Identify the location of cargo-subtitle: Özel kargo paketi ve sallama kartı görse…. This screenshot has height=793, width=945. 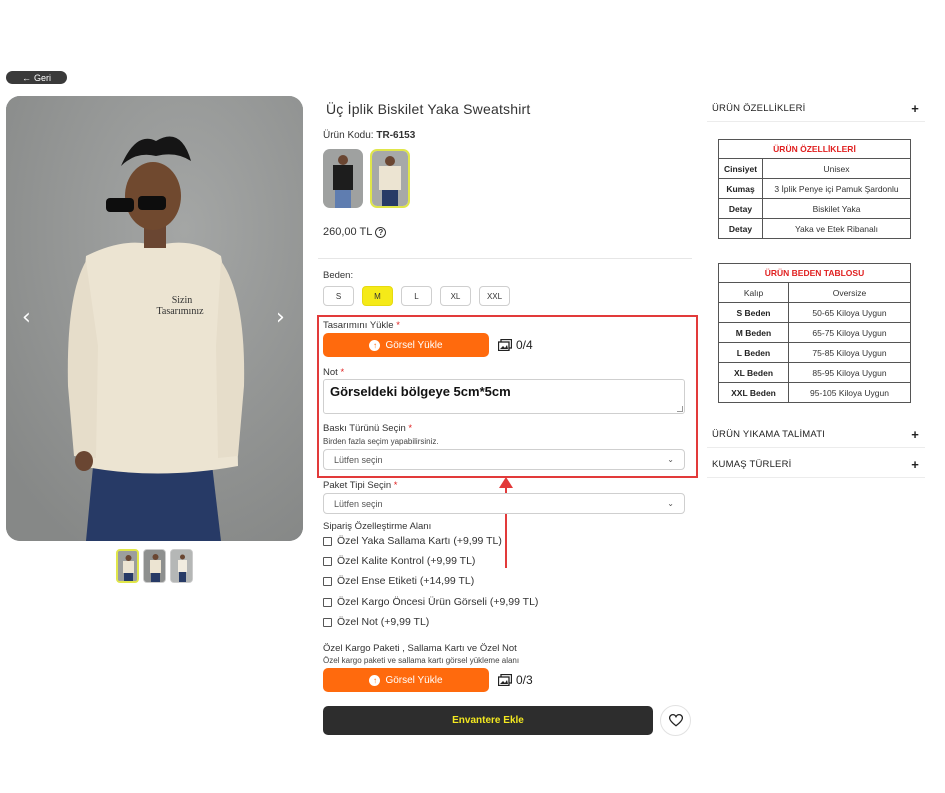
(421, 660).